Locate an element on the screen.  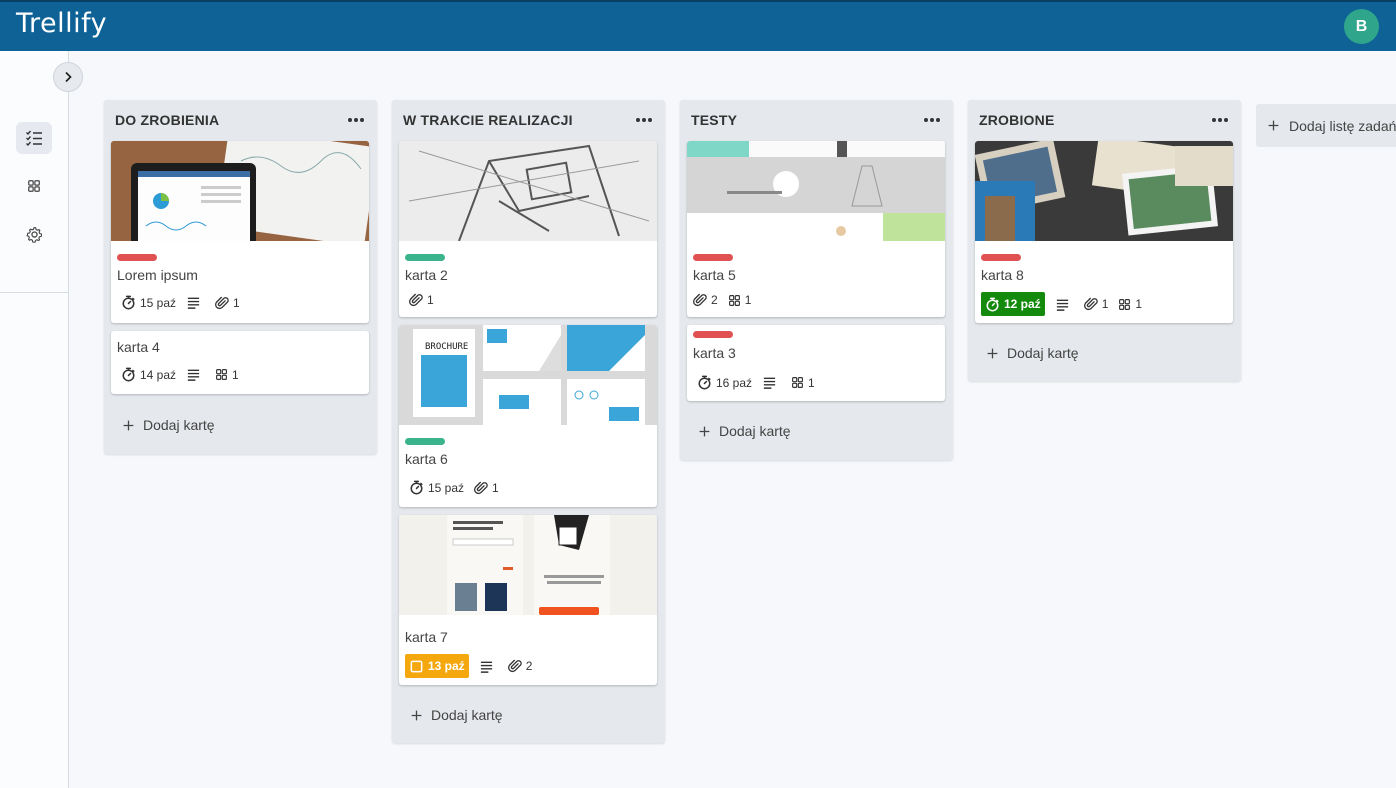
list-title: ZROBIONE is located at coordinates (1017, 120).